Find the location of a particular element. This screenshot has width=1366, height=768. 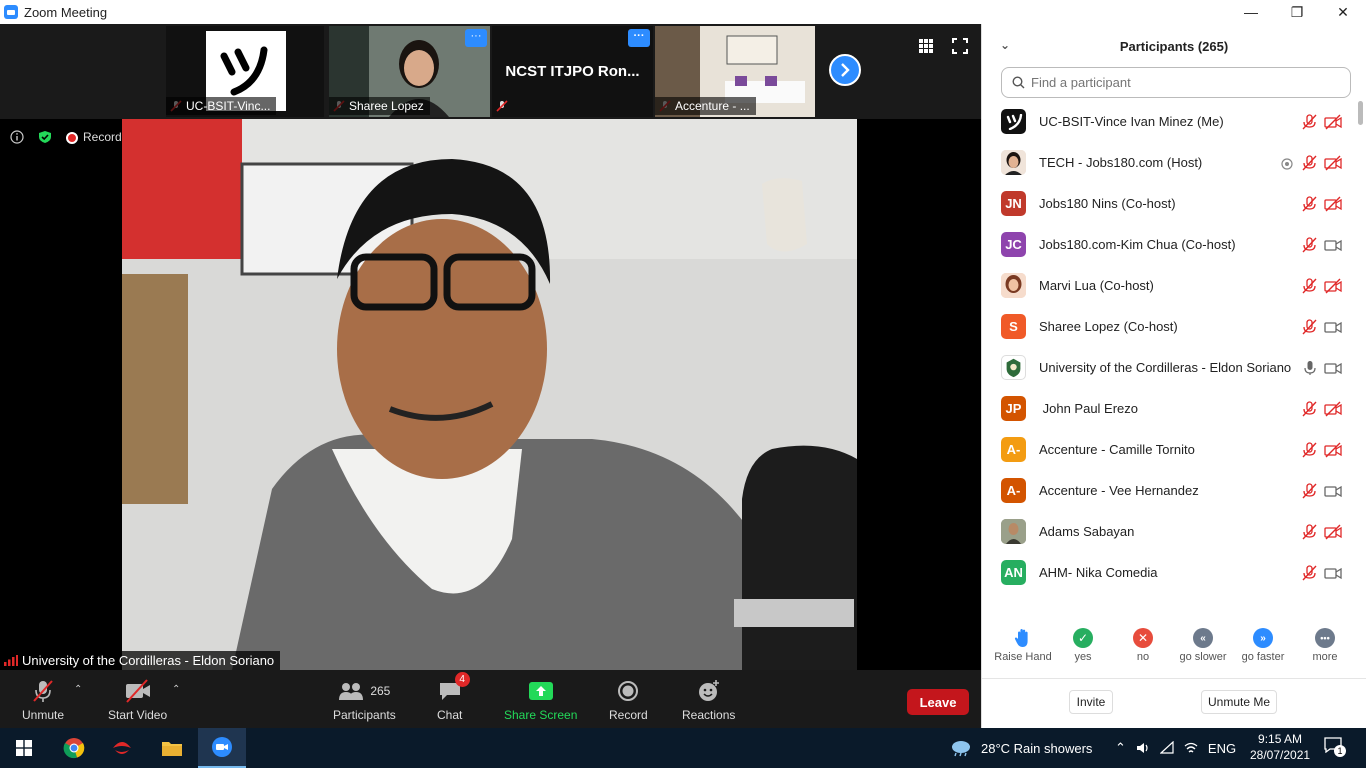

notification-center-button: 1 is located at coordinates (1335, 747).